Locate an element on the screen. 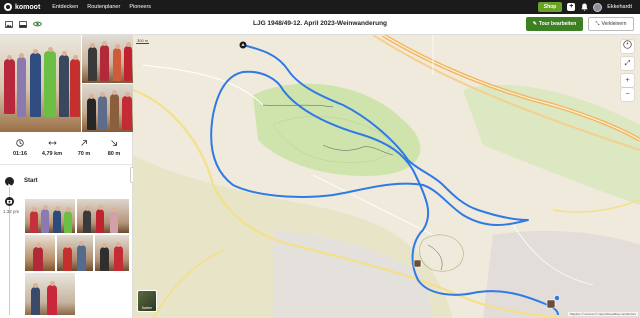 The height and width of the screenshot is (318, 640). descent-stat: 80 m is located at coordinates (114, 148).